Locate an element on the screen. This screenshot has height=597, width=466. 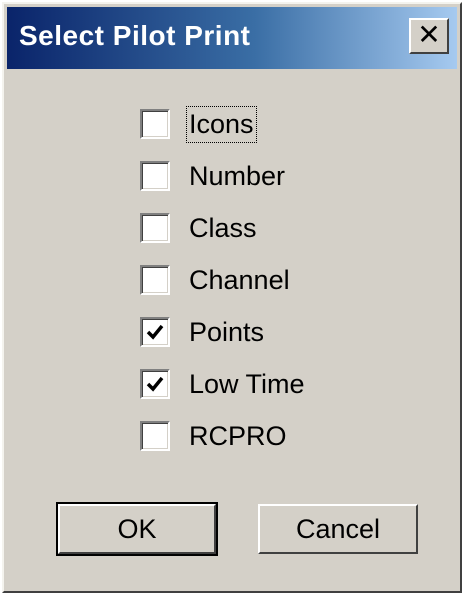
option-channel: Channel is located at coordinates (216, 280).